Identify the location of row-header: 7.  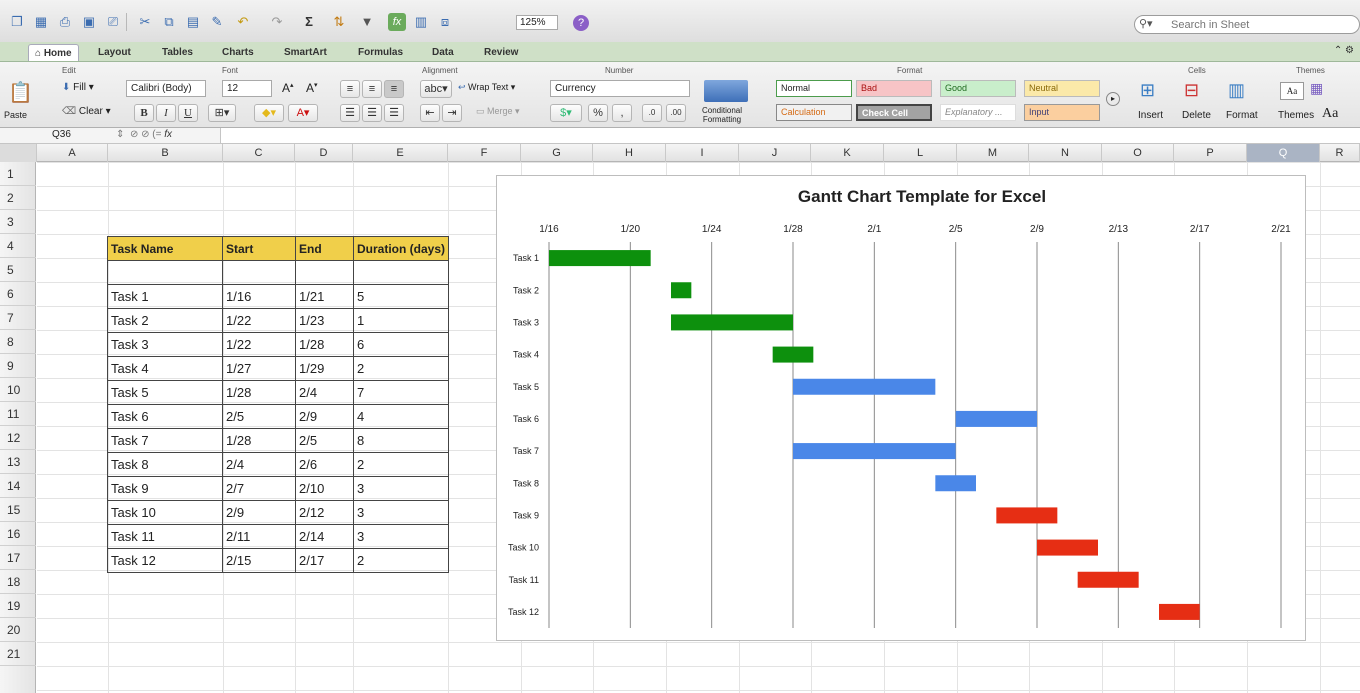
(18, 318).